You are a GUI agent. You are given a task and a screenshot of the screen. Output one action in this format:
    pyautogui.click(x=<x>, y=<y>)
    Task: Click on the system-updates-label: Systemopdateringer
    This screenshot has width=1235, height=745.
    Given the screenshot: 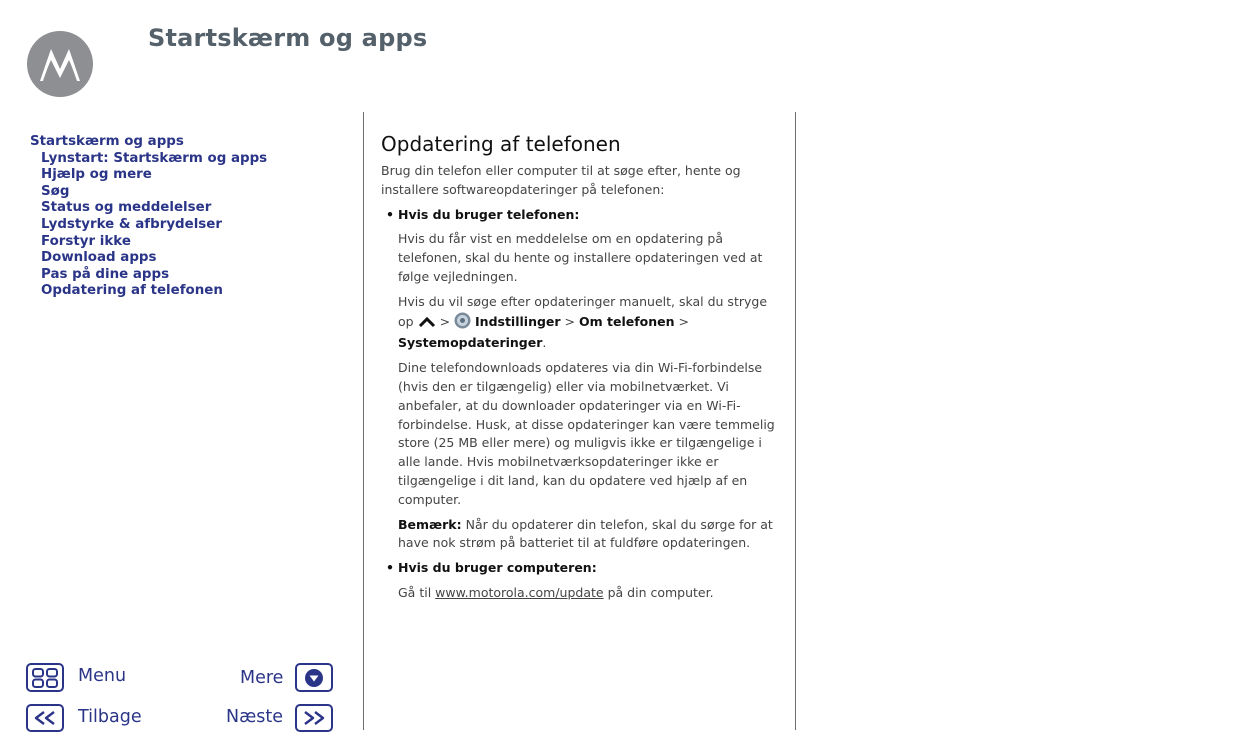 What is the action you would take?
    pyautogui.click(x=470, y=343)
    